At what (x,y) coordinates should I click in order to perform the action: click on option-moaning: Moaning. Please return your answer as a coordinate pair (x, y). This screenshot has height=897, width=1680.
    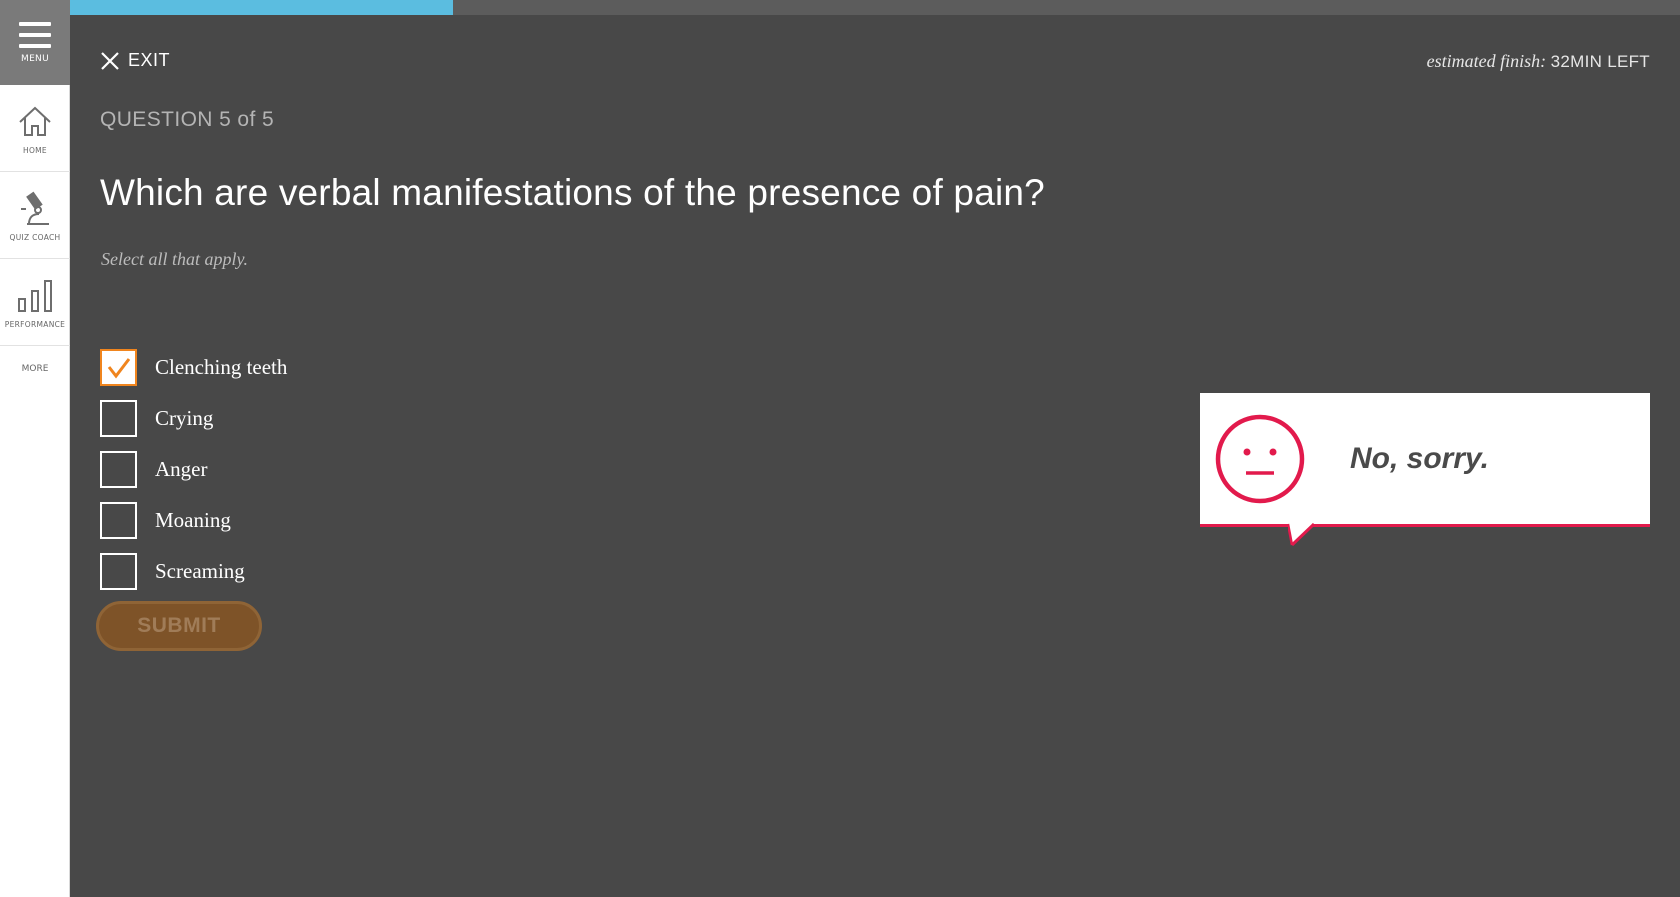
    Looking at the image, I should click on (193, 520).